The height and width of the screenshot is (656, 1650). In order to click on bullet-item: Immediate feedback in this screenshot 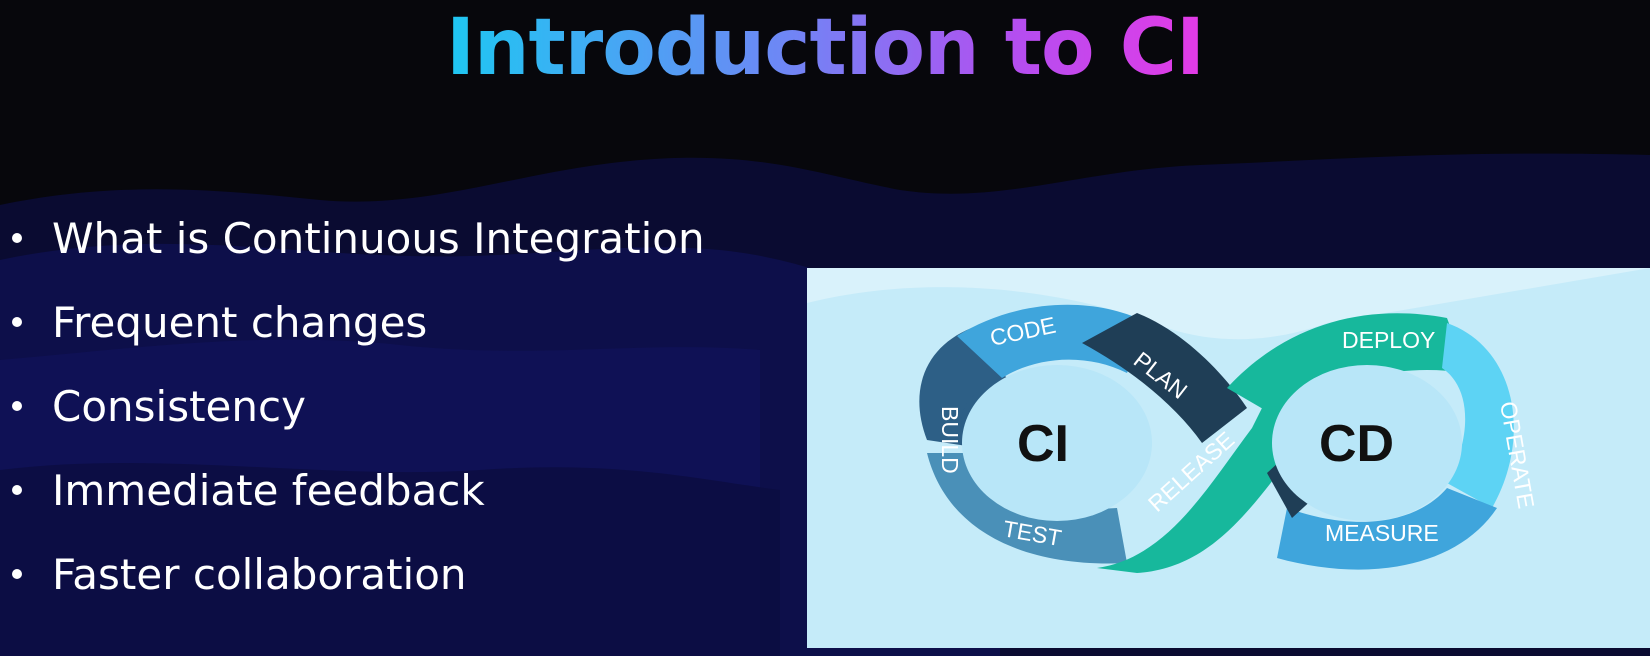, I will do `click(358, 490)`.